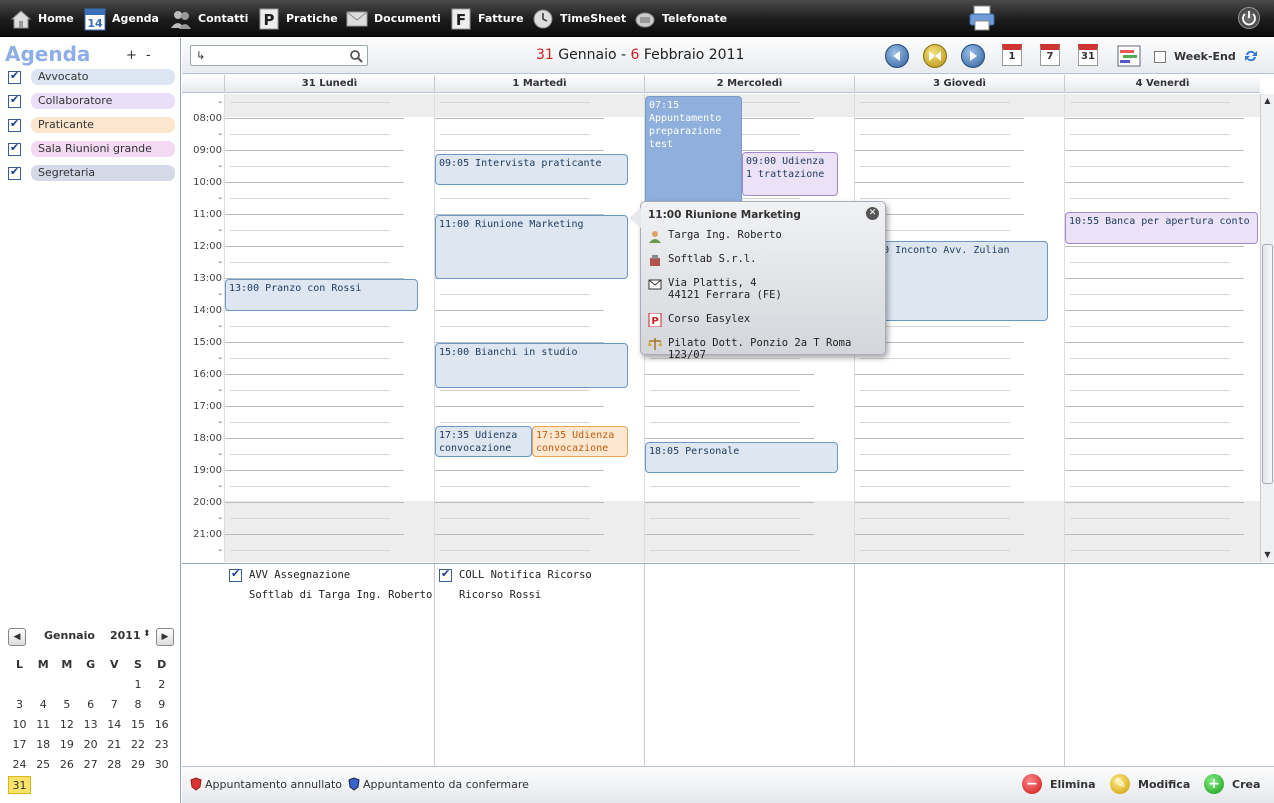 The width and height of the screenshot is (1274, 803). What do you see at coordinates (749, 84) in the screenshot?
I see `day-header-wednesday: 2 Mercoledì` at bounding box center [749, 84].